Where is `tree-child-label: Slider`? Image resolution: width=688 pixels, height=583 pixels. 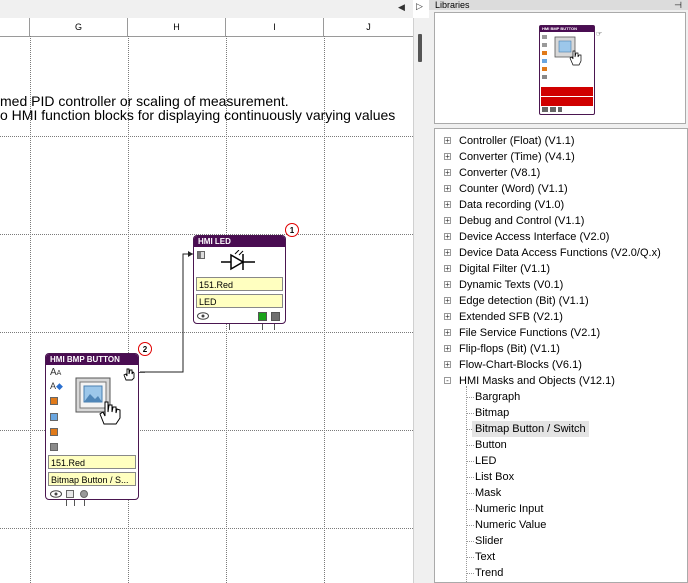 tree-child-label: Slider is located at coordinates (489, 541).